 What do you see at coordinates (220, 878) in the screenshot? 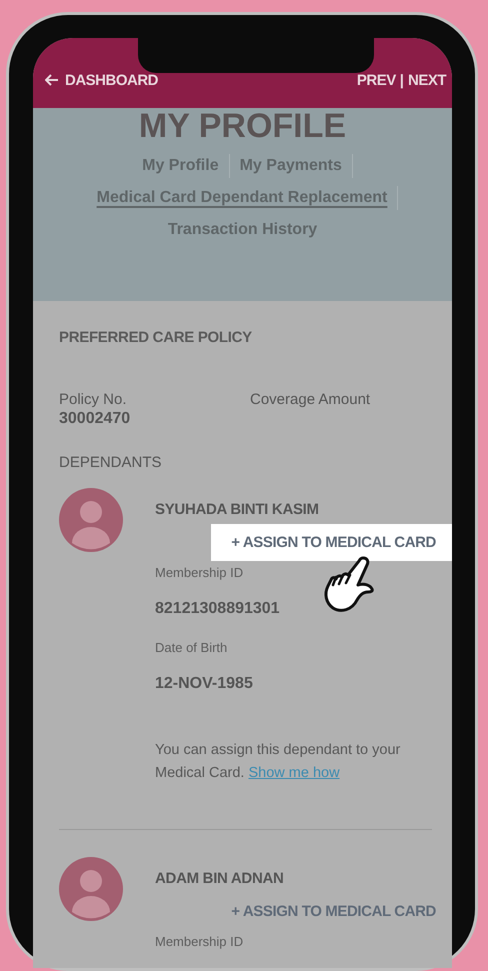
I see `dependant-name: ADAM BIN ADNAN` at bounding box center [220, 878].